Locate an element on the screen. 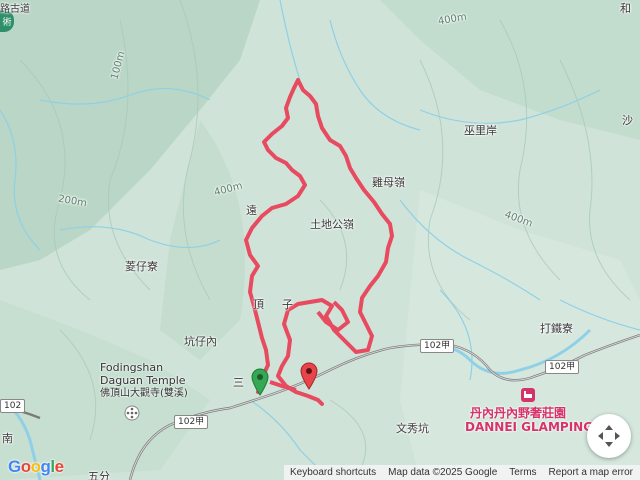  place-label: 遠 is located at coordinates (251, 210).